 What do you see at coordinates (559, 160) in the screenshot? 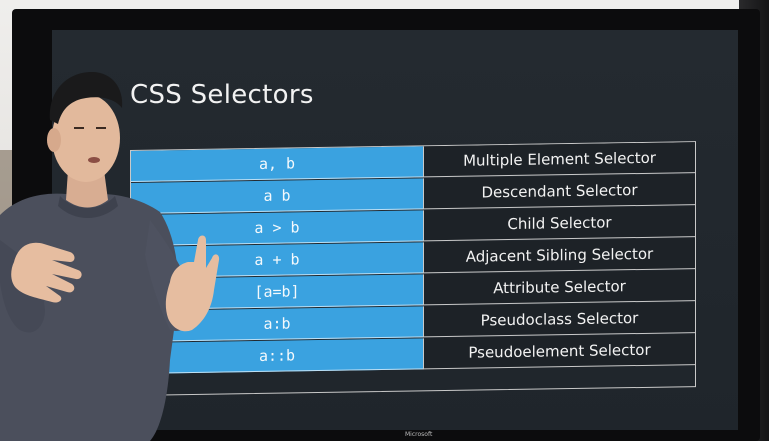
I see `selector-name: Multiple Element Selector` at bounding box center [559, 160].